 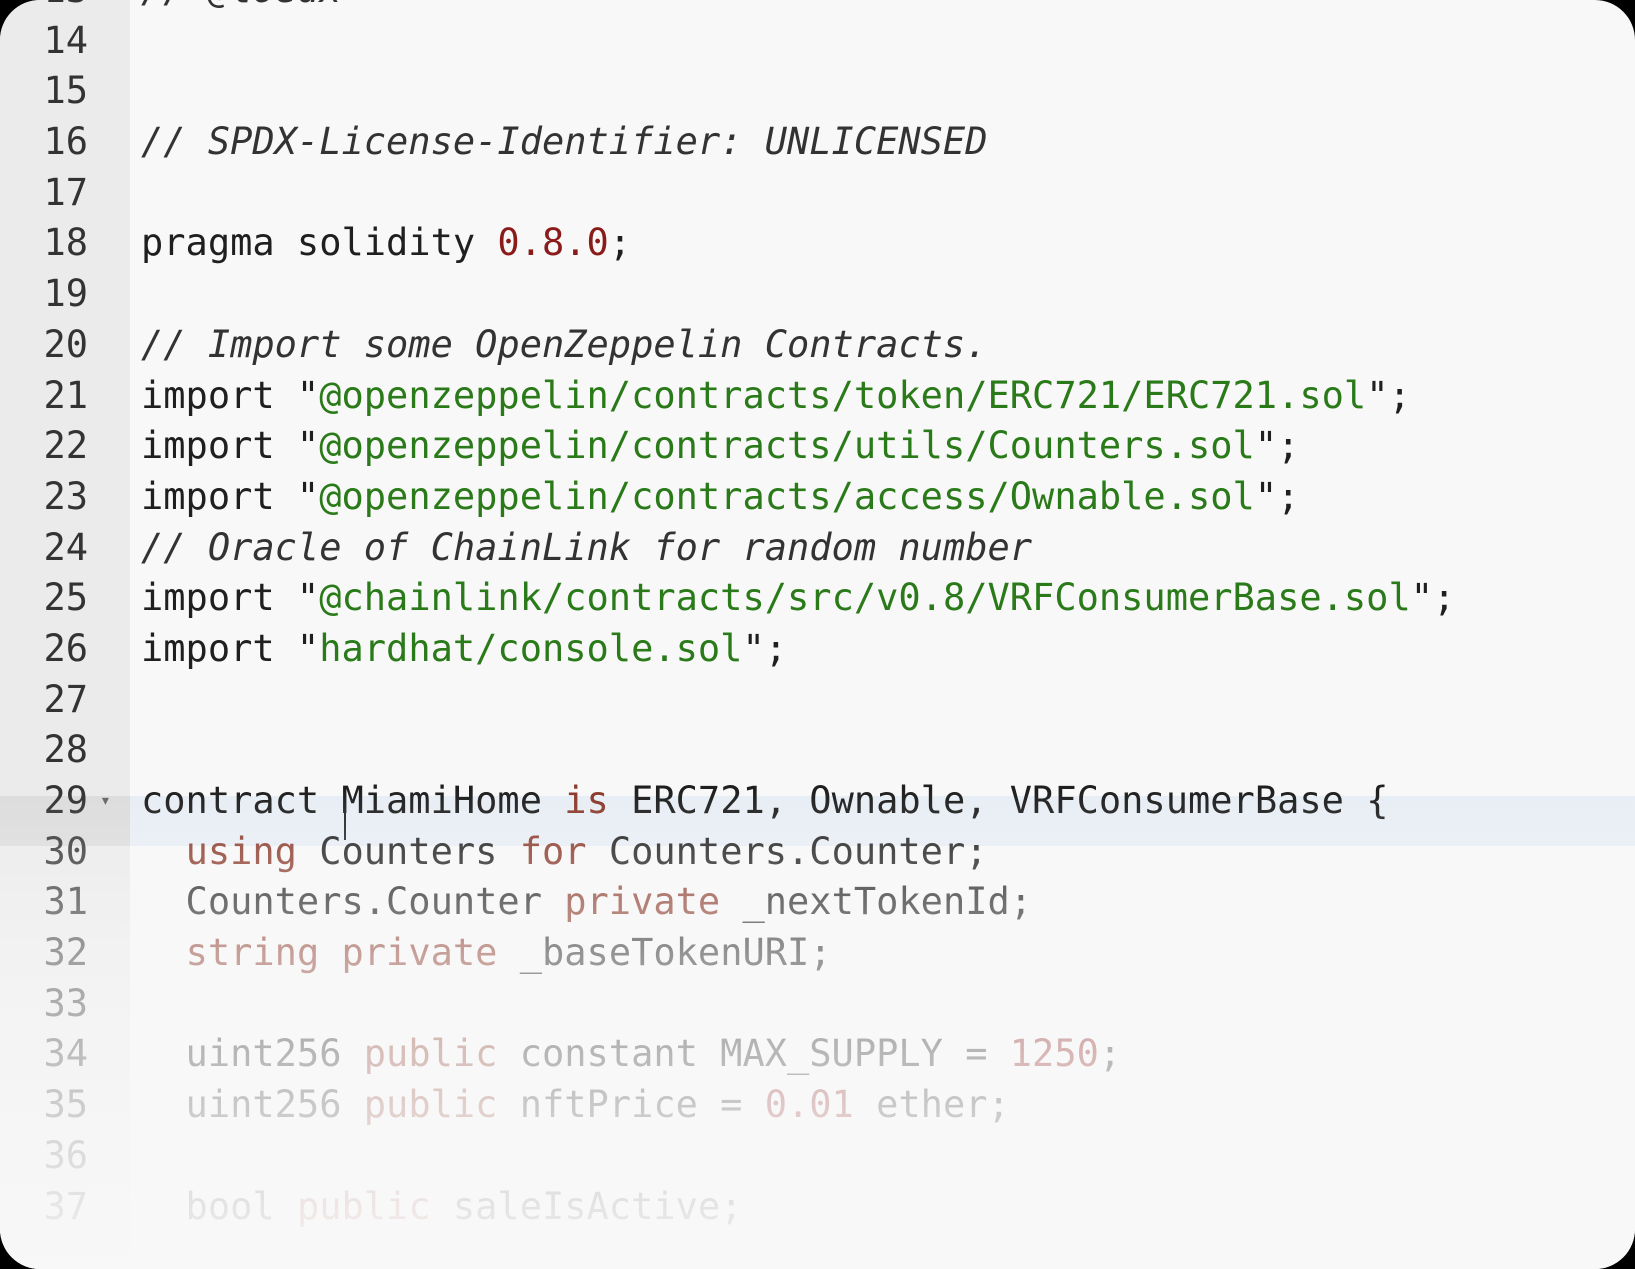 I want to click on fold-arrow-icon: ▾, so click(x=105, y=801).